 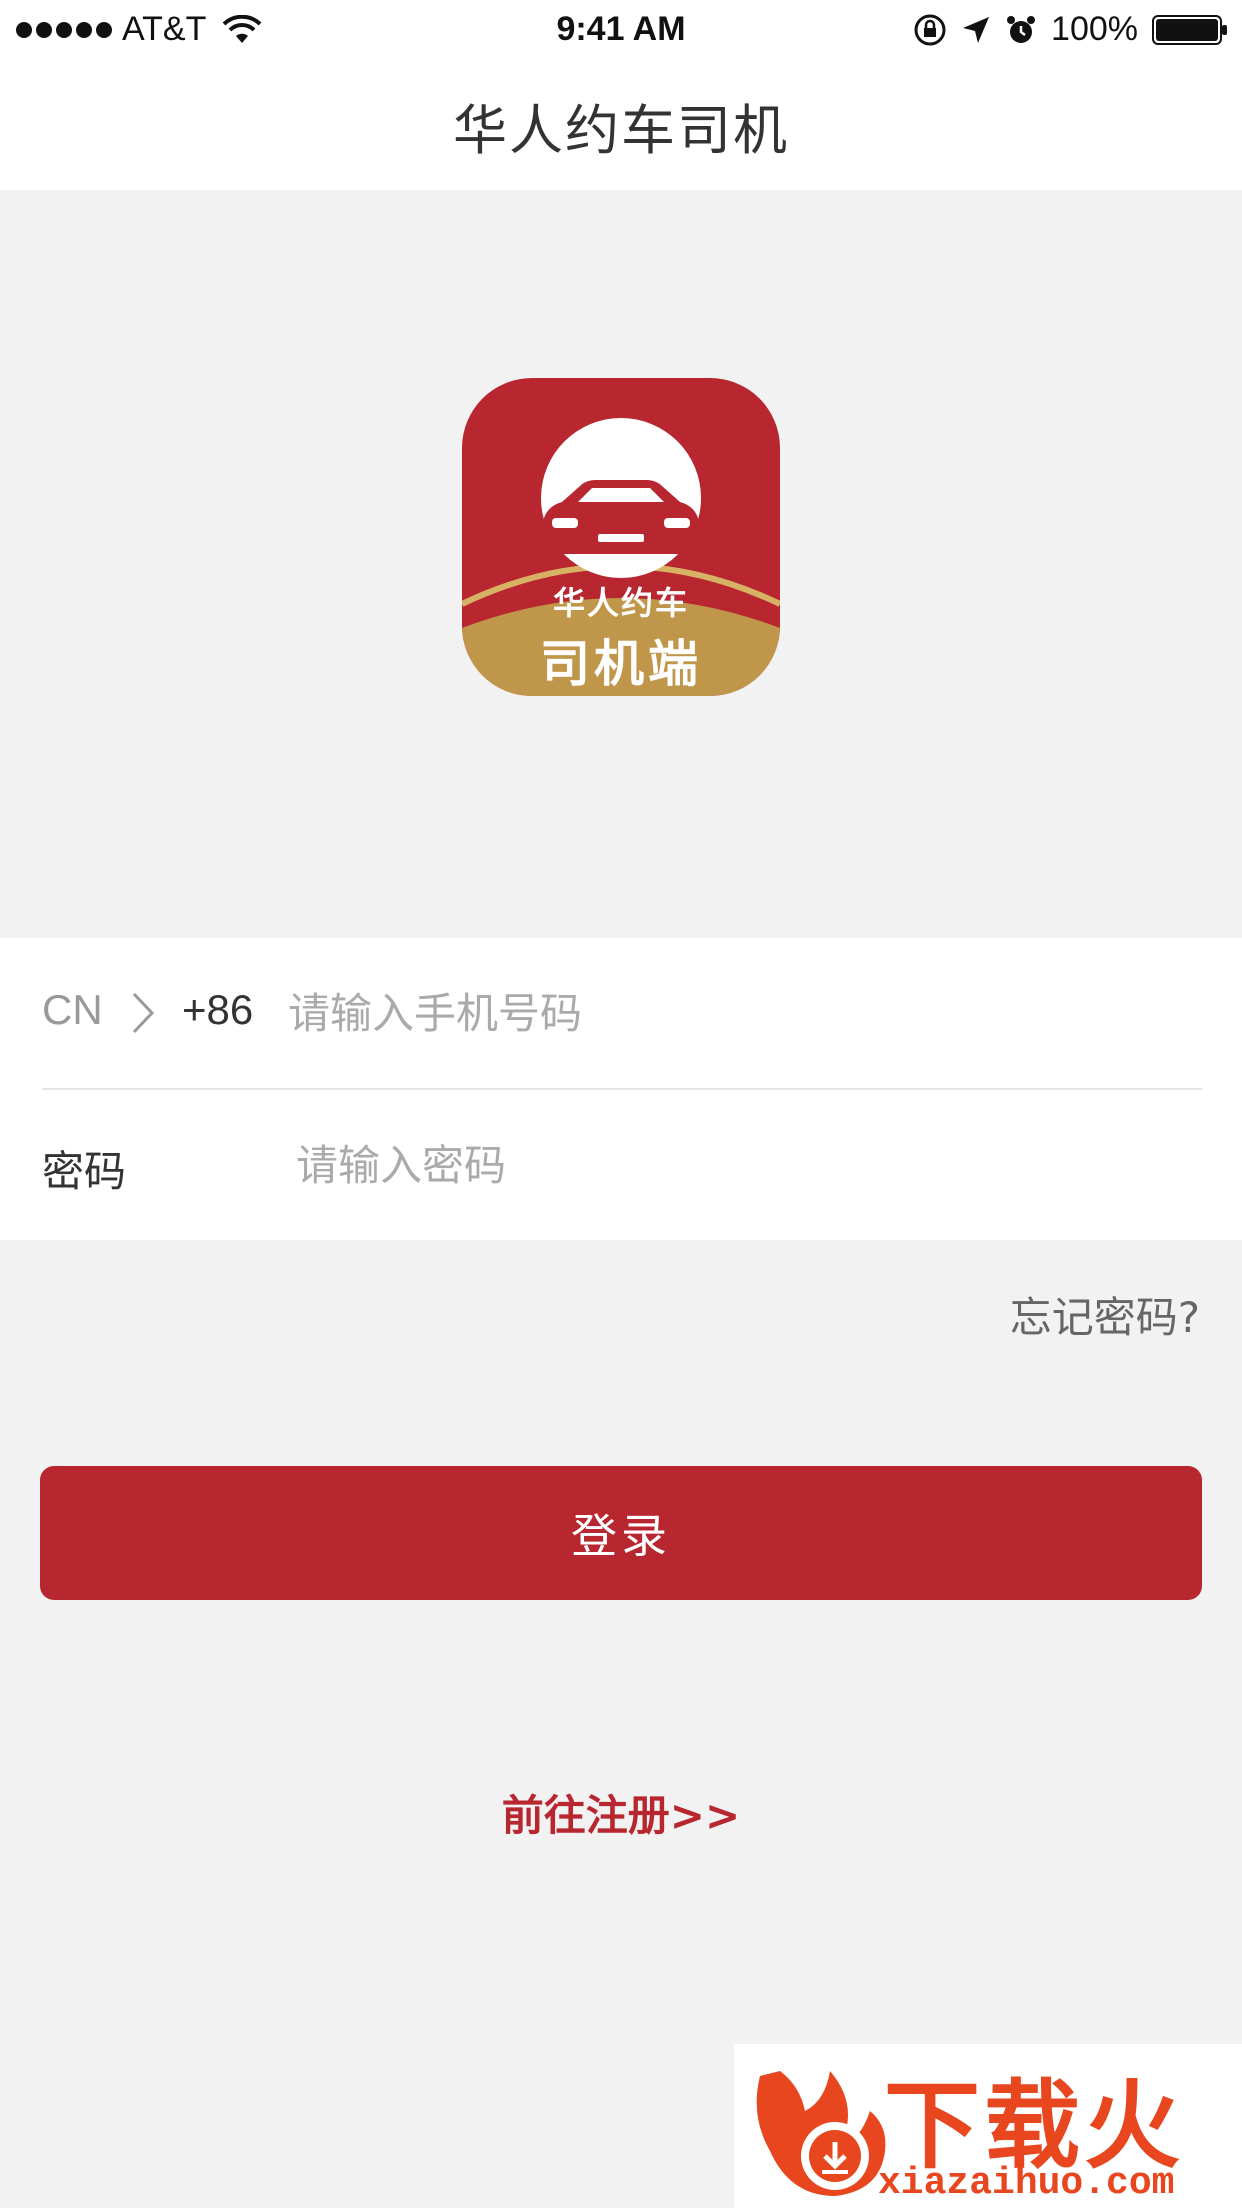 What do you see at coordinates (988, 2126) in the screenshot?
I see `watermark: 下载火 xiazaihuo.com` at bounding box center [988, 2126].